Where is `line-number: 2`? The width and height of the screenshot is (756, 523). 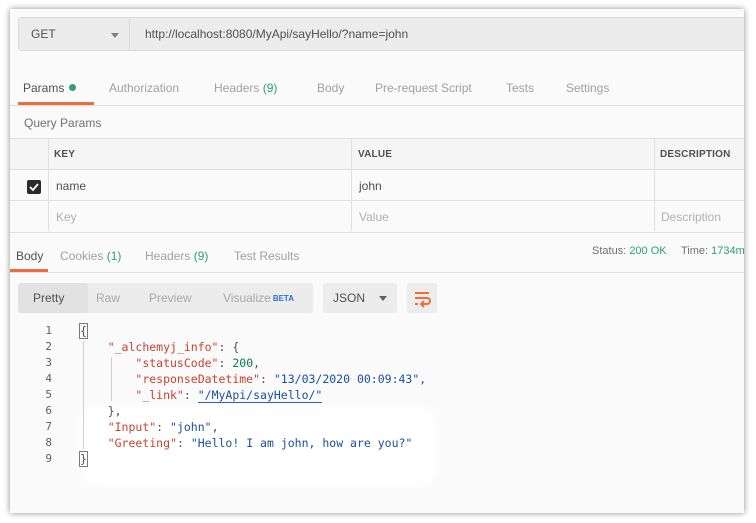 line-number: 2 is located at coordinates (48, 346).